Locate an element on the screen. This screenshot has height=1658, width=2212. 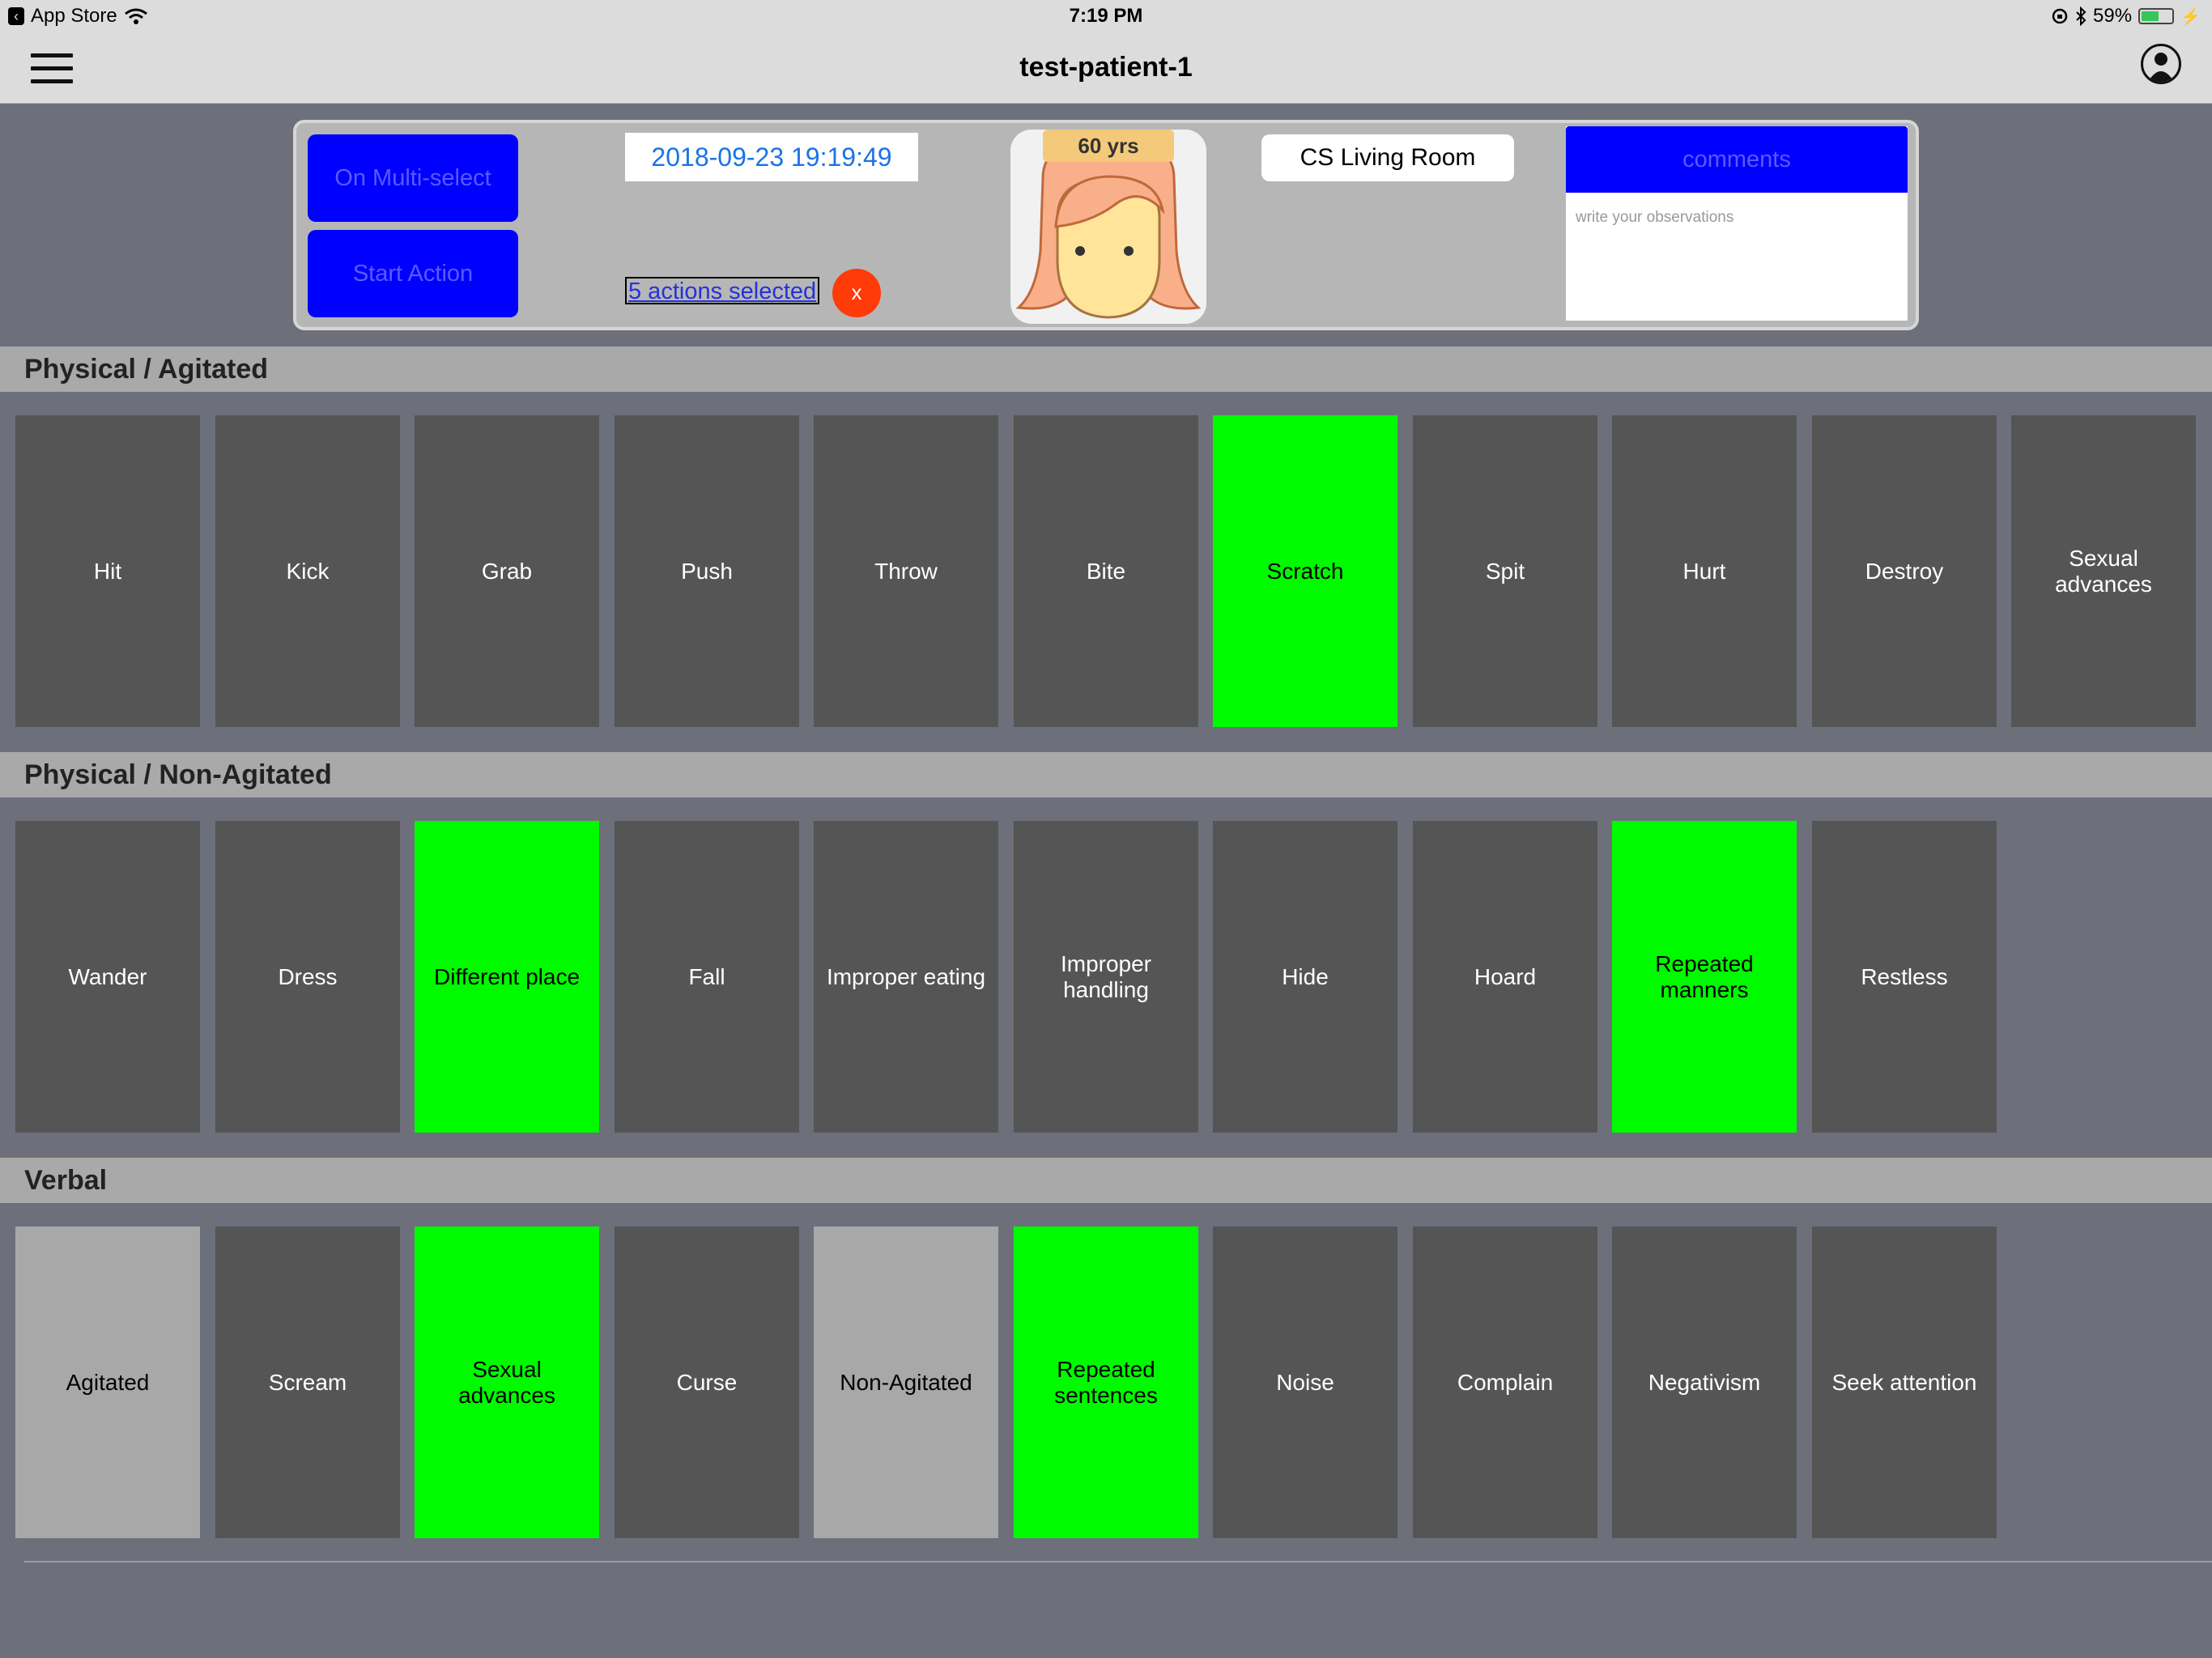
navigation-bar: test-patient-1 is located at coordinates (1106, 68).